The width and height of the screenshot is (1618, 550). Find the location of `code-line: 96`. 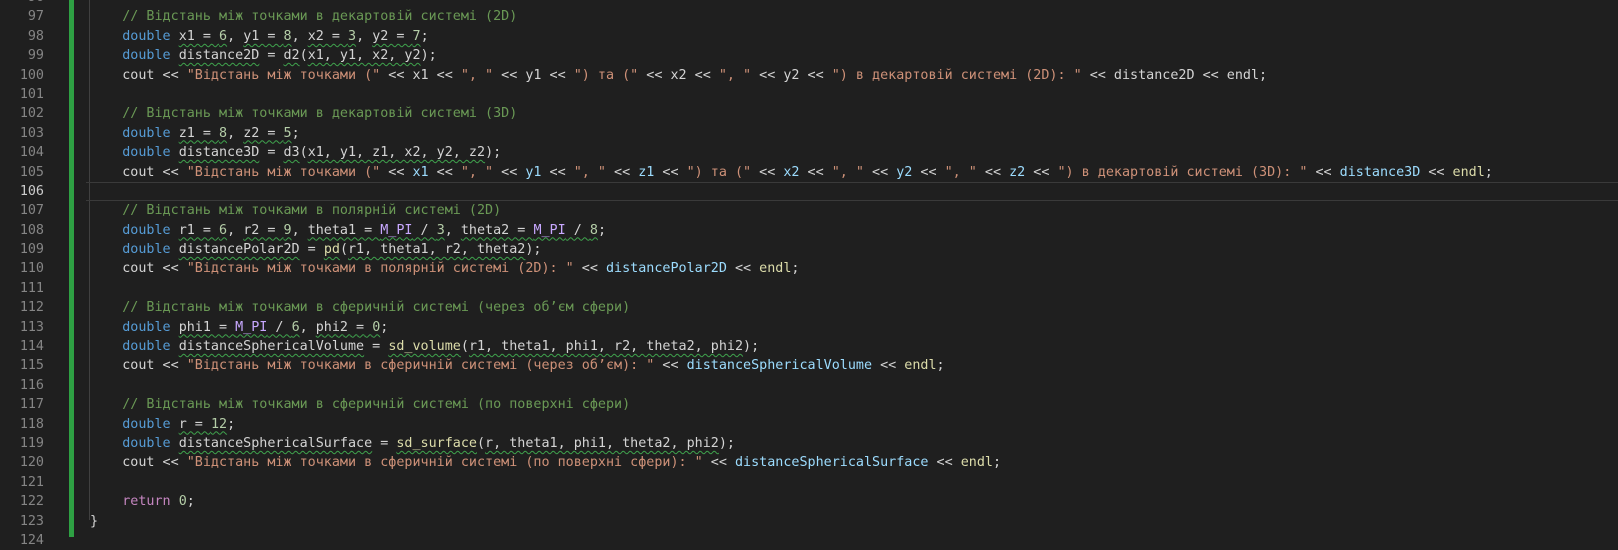

code-line: 96 is located at coordinates (809, 3).